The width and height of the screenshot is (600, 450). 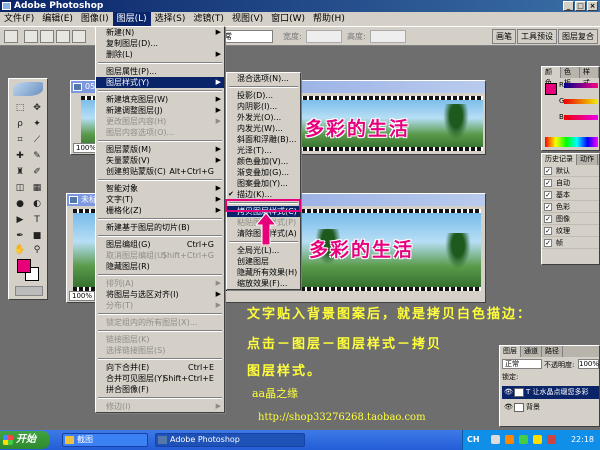 I want to click on language-indicator: CH, so click(x=473, y=439).